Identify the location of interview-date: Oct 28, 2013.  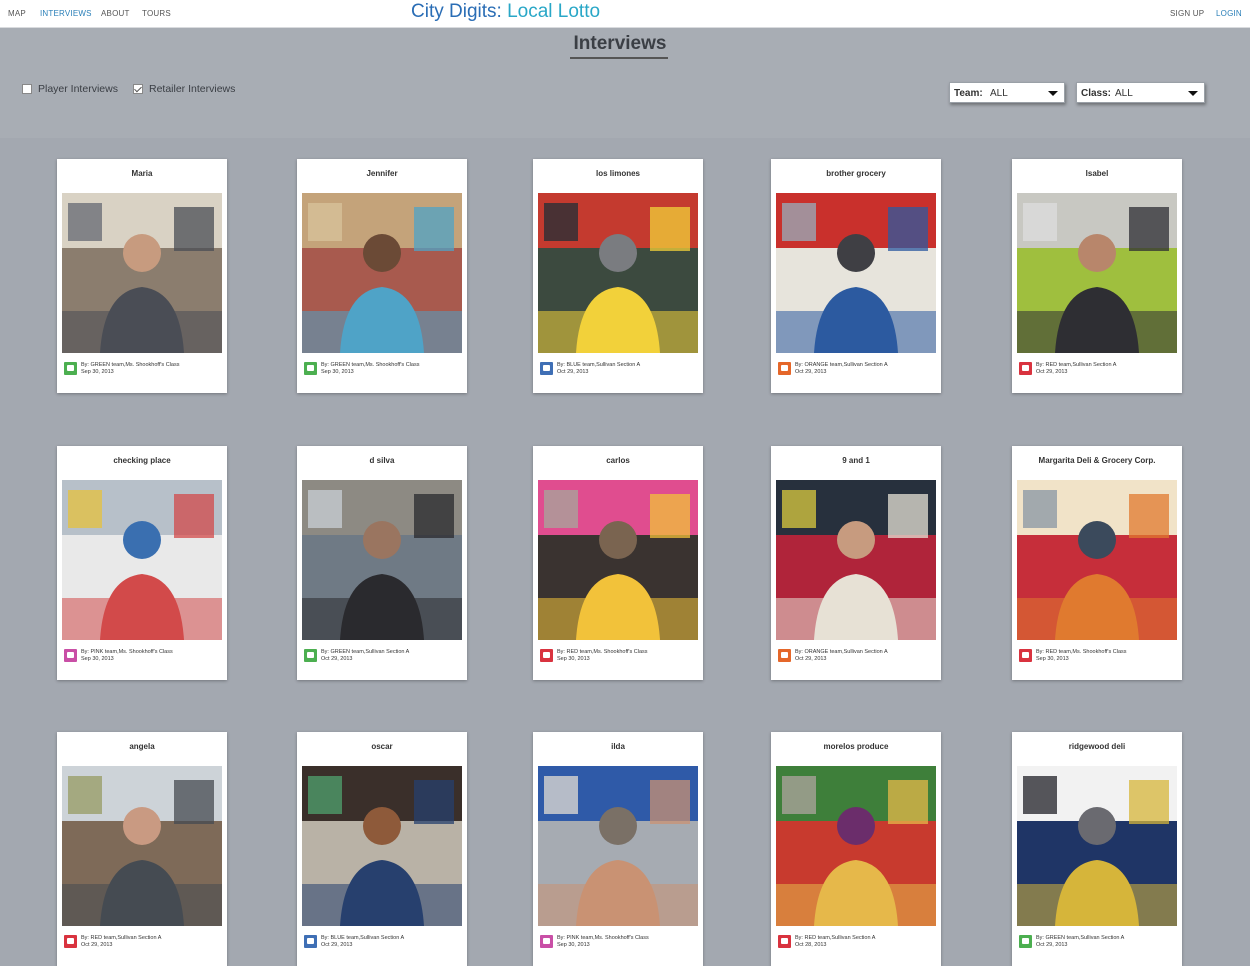
(811, 945).